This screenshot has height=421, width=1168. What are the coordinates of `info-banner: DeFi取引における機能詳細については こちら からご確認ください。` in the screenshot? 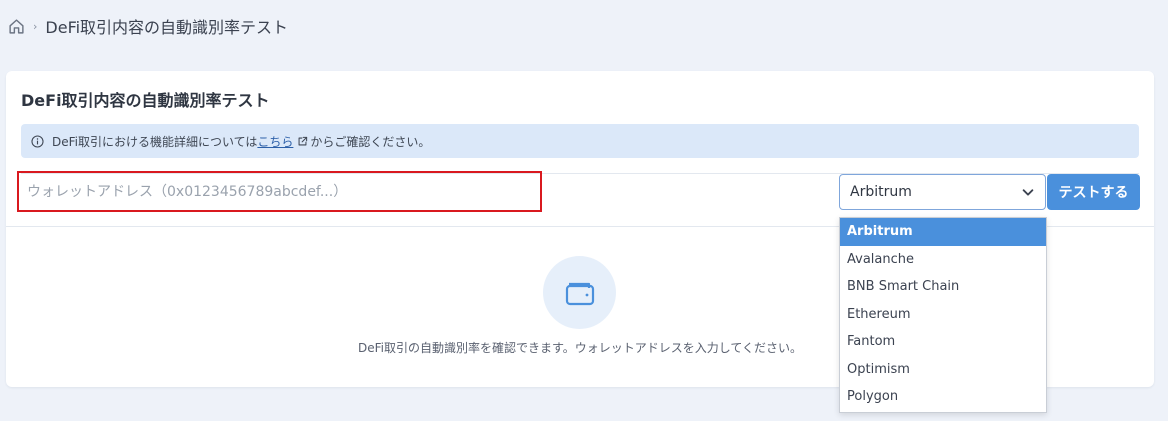 It's located at (580, 141).